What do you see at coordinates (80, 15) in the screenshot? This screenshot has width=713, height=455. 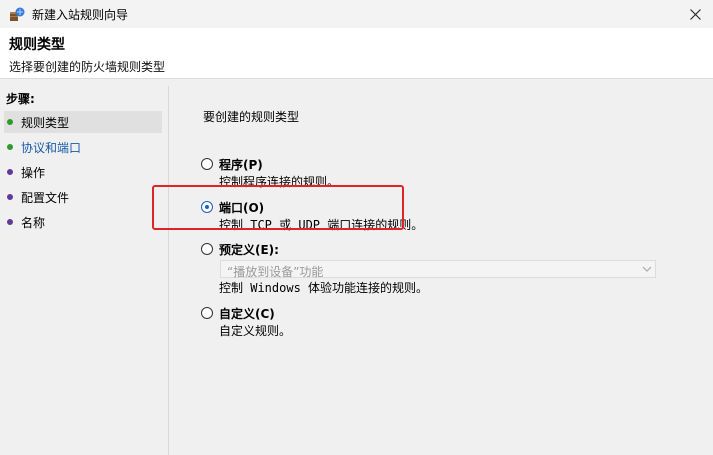 I see `window-title: 新建入站规则向导` at bounding box center [80, 15].